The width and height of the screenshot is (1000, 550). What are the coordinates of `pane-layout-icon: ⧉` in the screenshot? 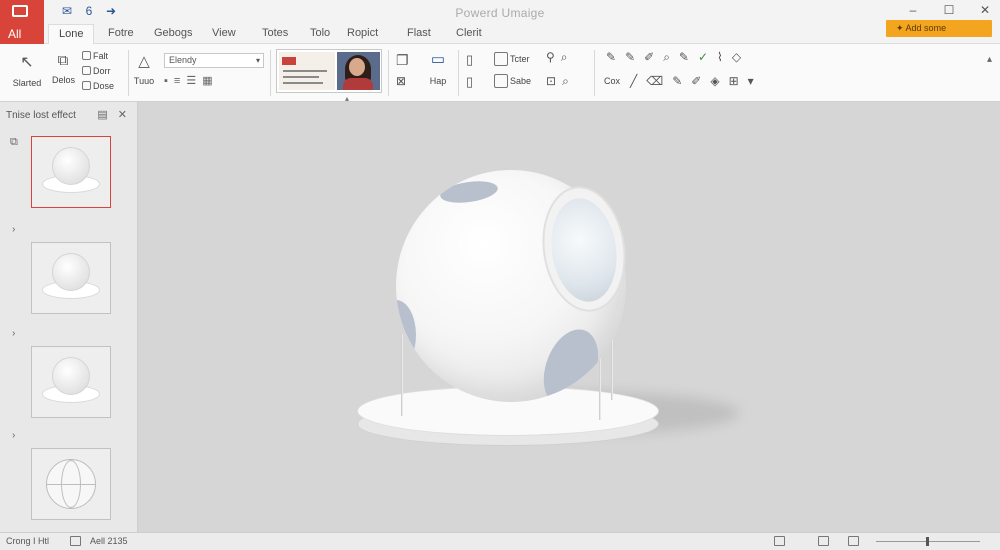 It's located at (14, 142).